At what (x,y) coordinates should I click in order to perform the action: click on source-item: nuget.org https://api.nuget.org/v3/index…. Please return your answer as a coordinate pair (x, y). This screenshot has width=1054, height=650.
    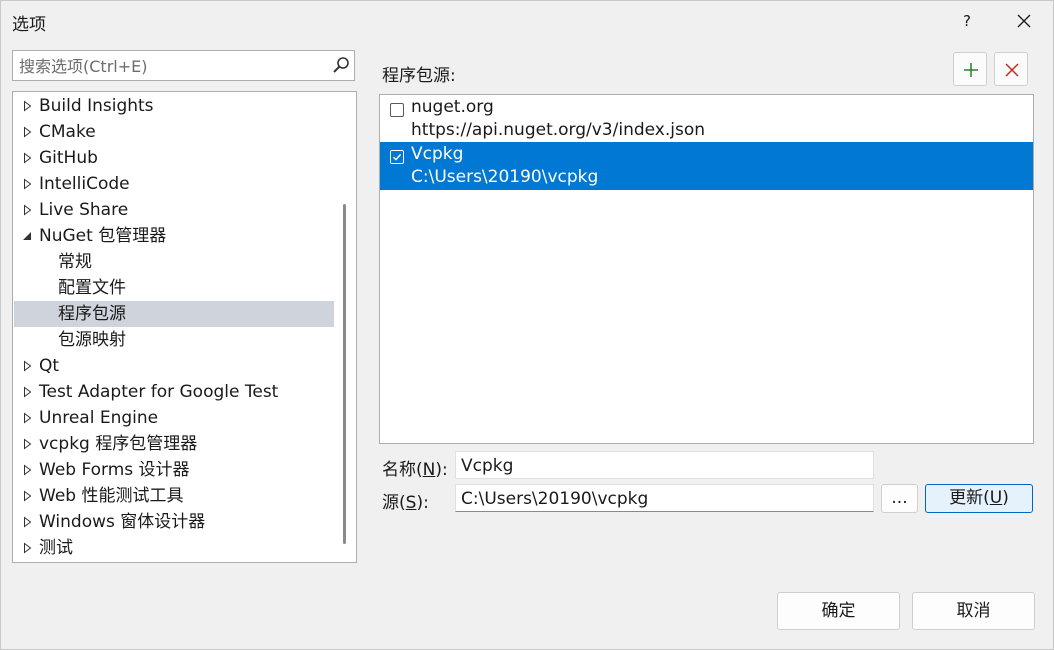
    Looking at the image, I should click on (706, 119).